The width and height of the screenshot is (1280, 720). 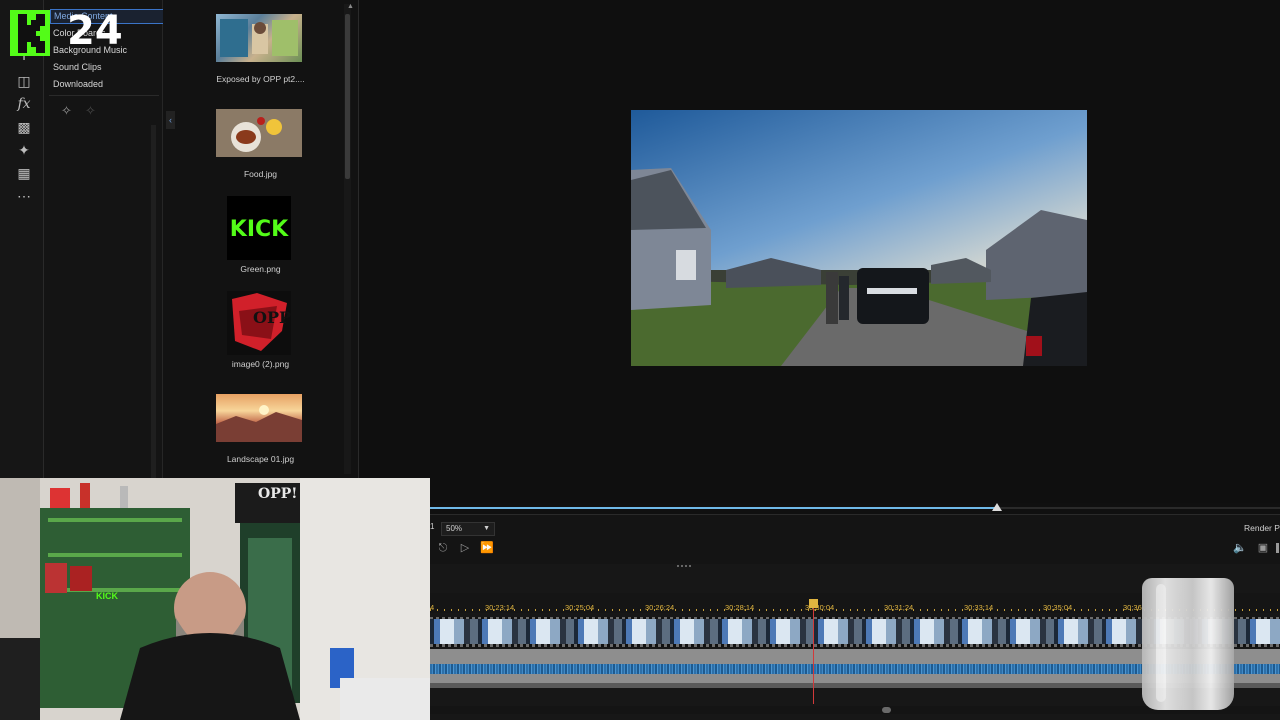 What do you see at coordinates (259, 133) in the screenshot?
I see `library-thumb-food` at bounding box center [259, 133].